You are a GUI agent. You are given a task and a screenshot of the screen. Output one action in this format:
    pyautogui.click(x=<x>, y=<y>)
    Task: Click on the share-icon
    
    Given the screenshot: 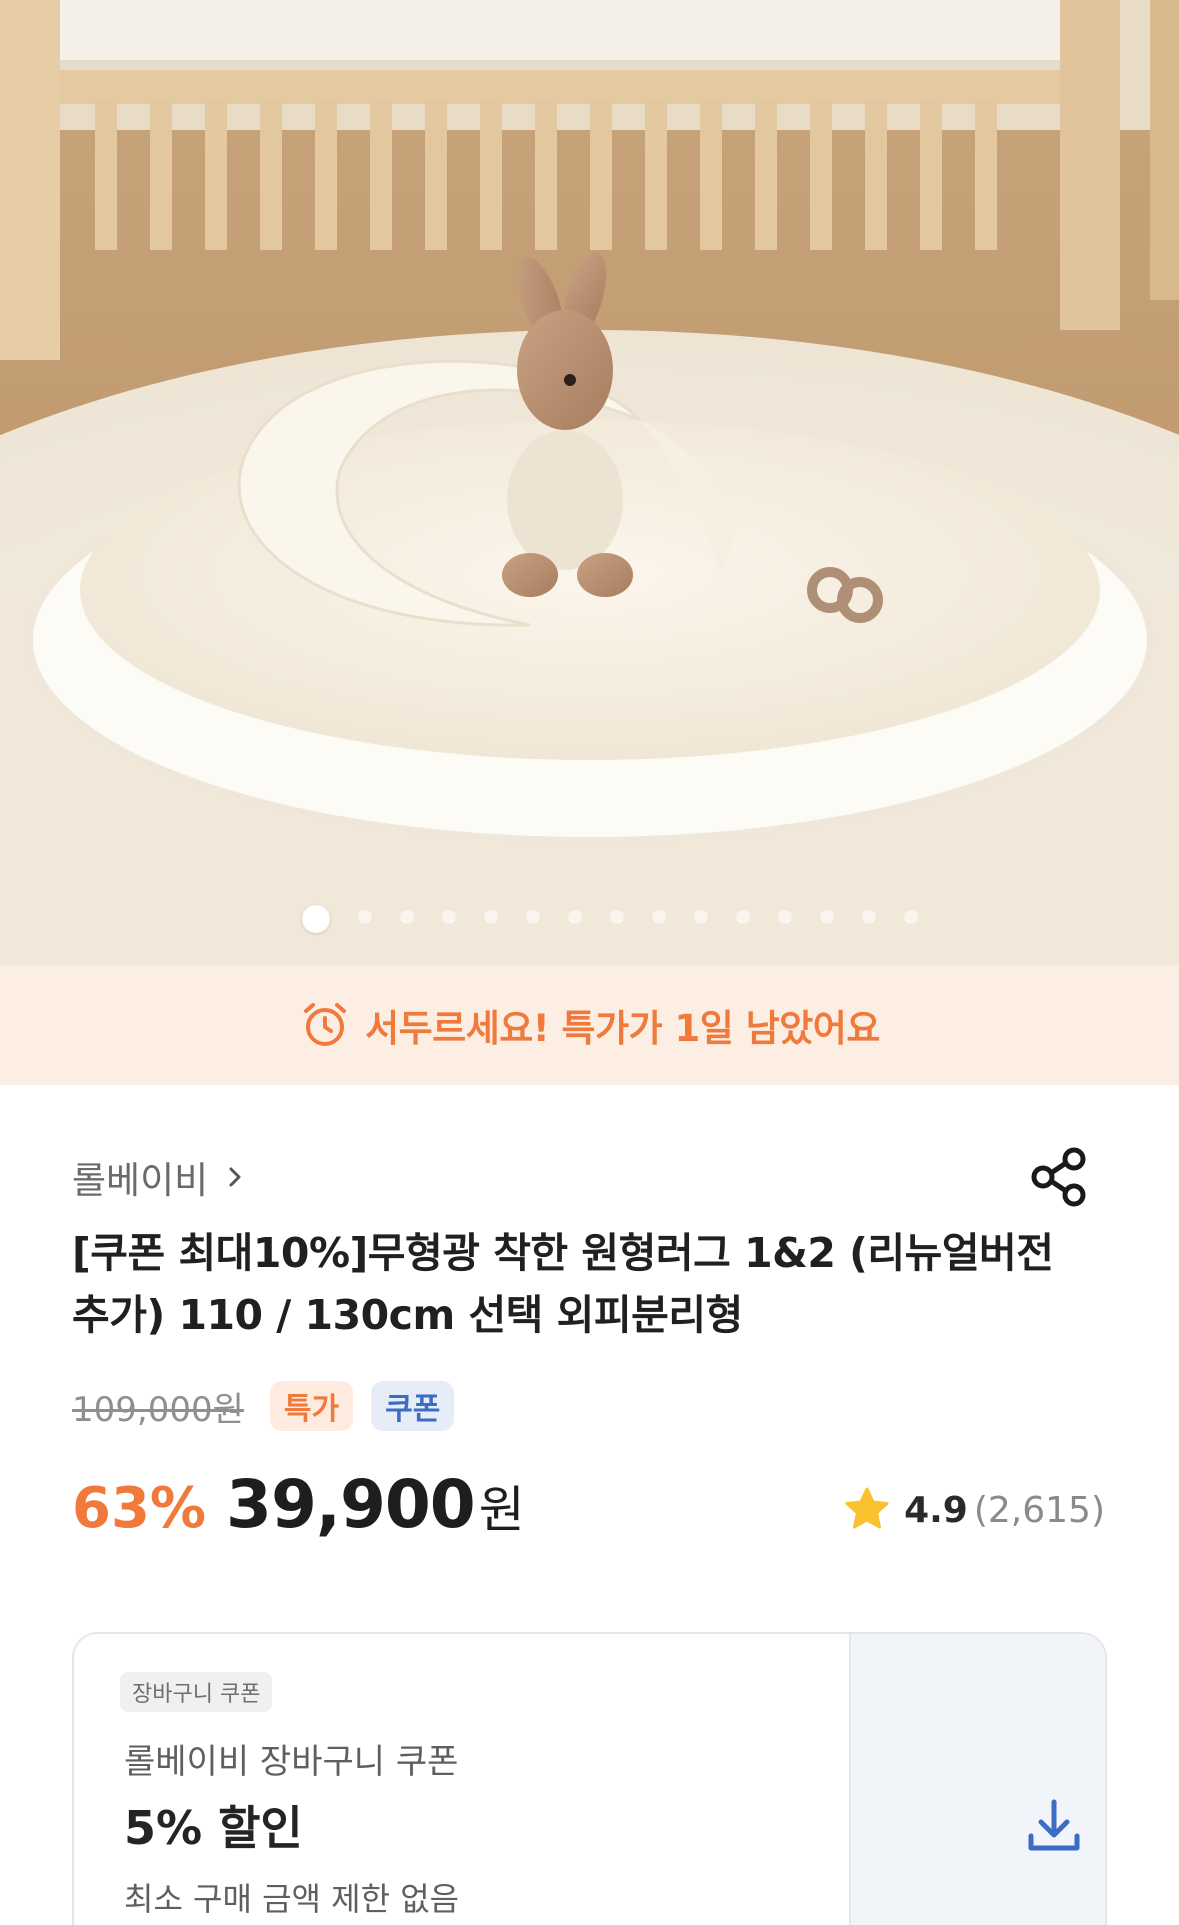 What is the action you would take?
    pyautogui.click(x=1060, y=1177)
    